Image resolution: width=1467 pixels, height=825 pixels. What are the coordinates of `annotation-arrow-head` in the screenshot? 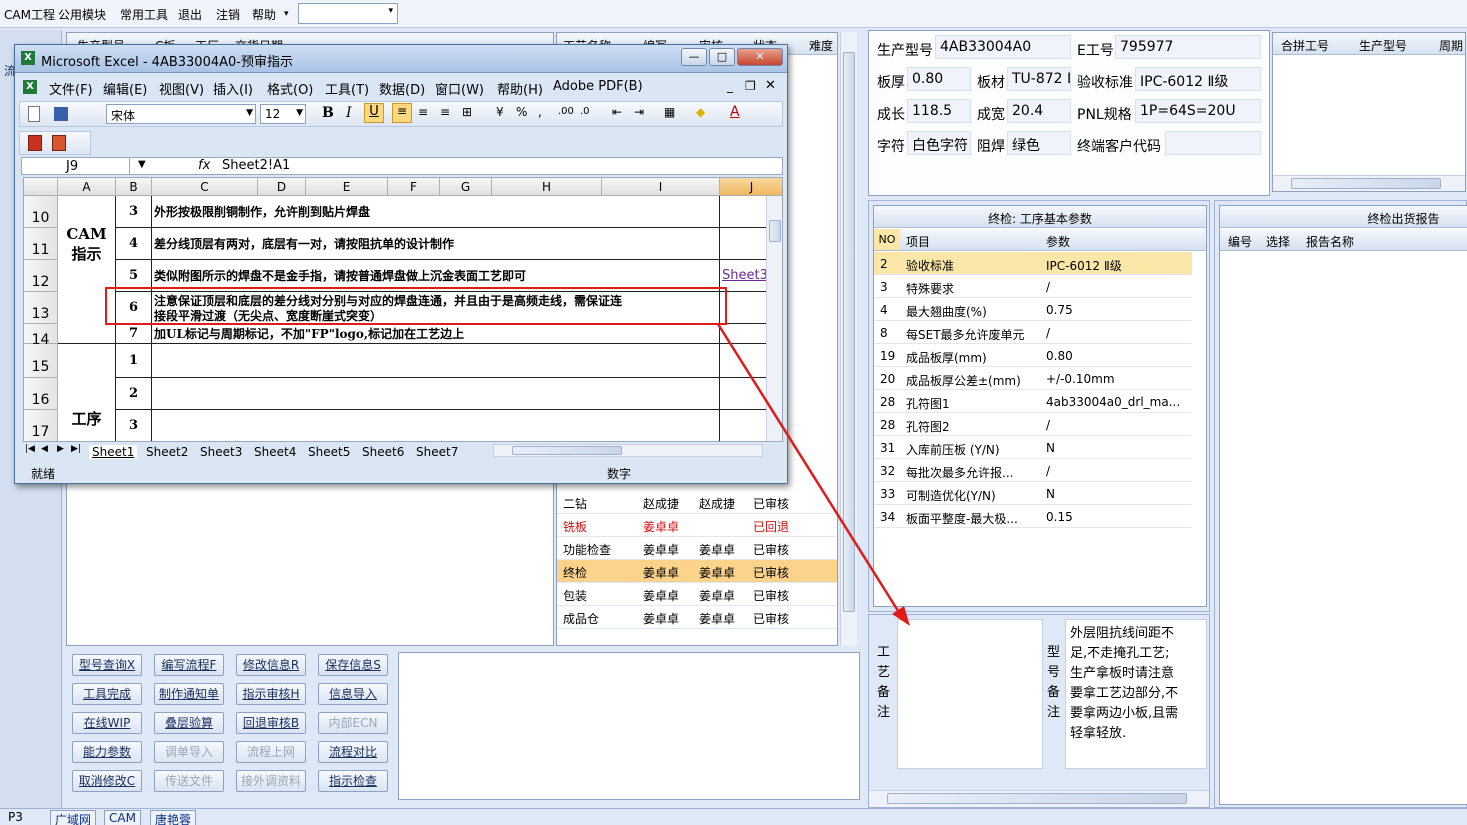 It's located at (901, 616).